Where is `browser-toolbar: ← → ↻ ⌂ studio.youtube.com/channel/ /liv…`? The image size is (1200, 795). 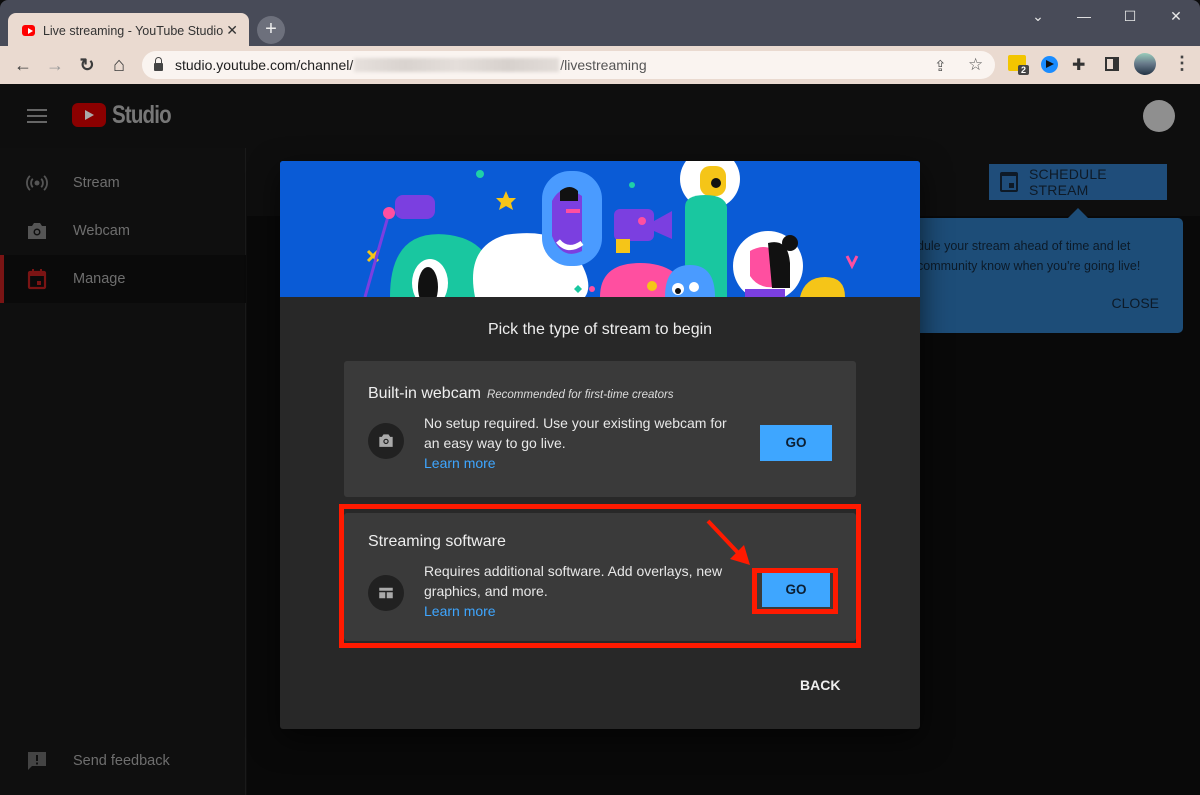
browser-toolbar: ← → ↻ ⌂ studio.youtube.com/channel/ /liv… is located at coordinates (600, 65).